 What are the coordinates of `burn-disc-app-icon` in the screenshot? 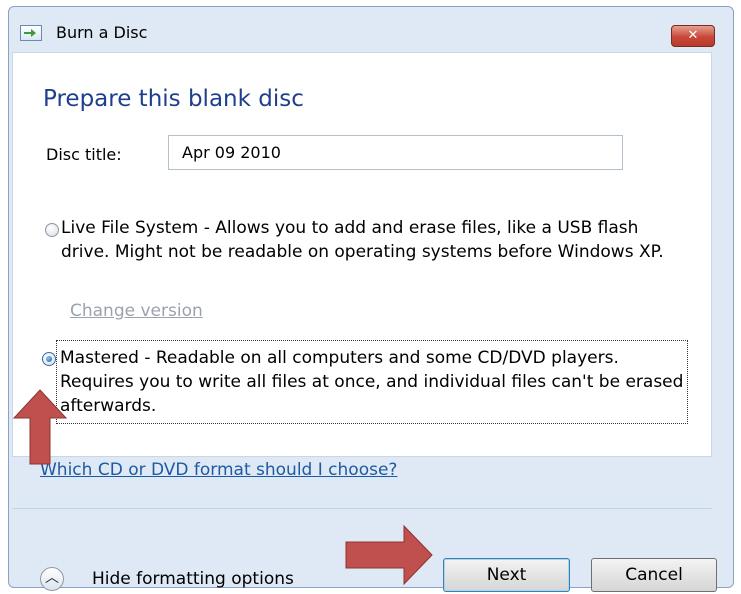 It's located at (31, 33).